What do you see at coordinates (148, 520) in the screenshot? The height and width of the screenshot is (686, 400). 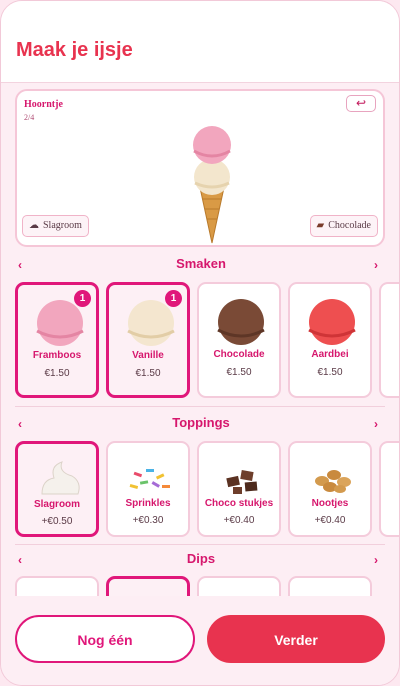 I see `topping-price: +€0.30` at bounding box center [148, 520].